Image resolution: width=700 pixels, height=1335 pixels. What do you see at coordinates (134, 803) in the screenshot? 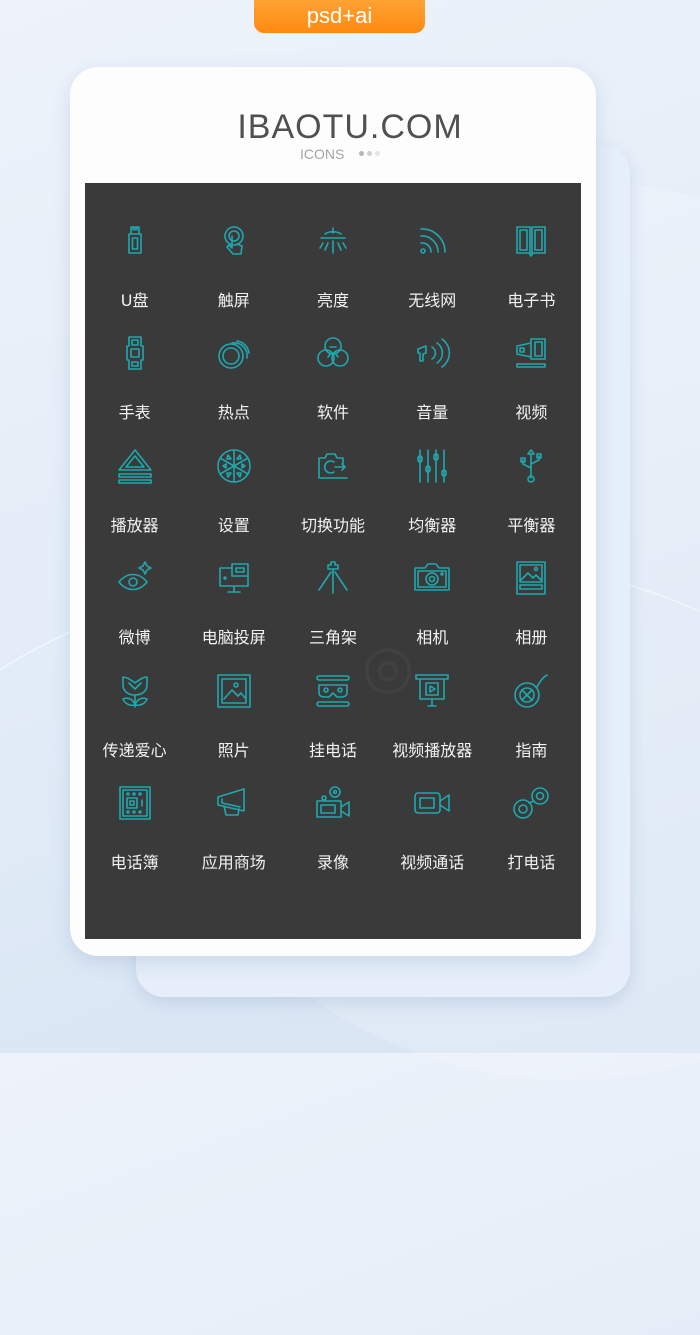
I see `phonebook-icon` at bounding box center [134, 803].